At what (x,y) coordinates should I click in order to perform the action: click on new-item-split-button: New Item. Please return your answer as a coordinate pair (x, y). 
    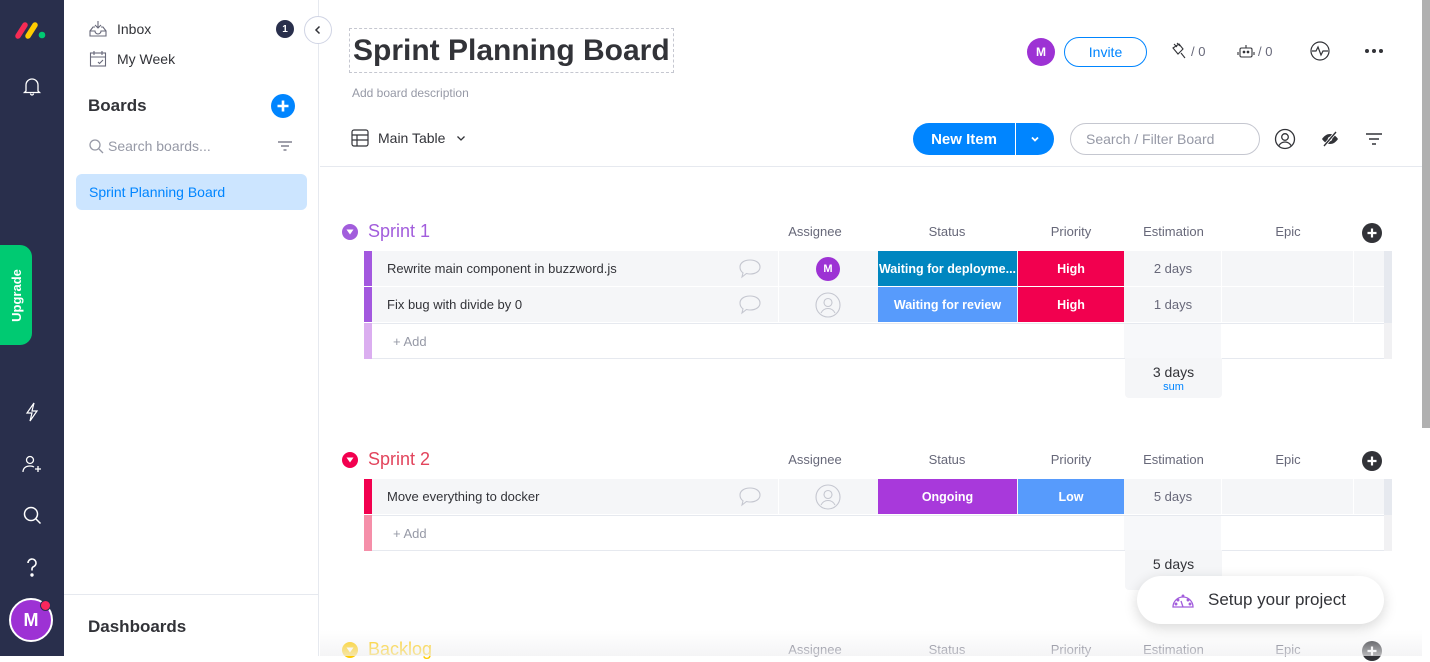
    Looking at the image, I should click on (983, 139).